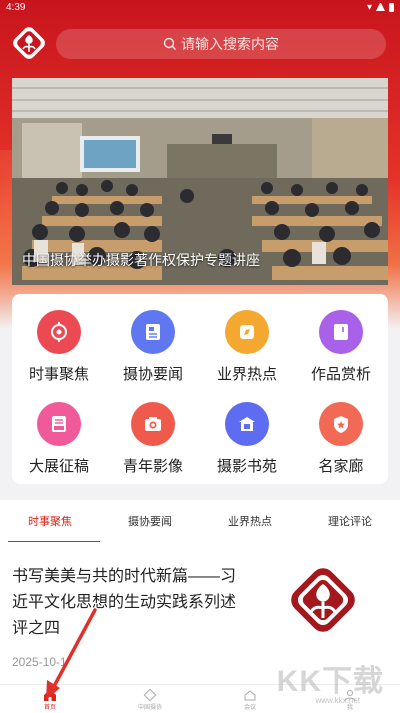 The image size is (400, 713). I want to click on signal-icon, so click(380, 7).